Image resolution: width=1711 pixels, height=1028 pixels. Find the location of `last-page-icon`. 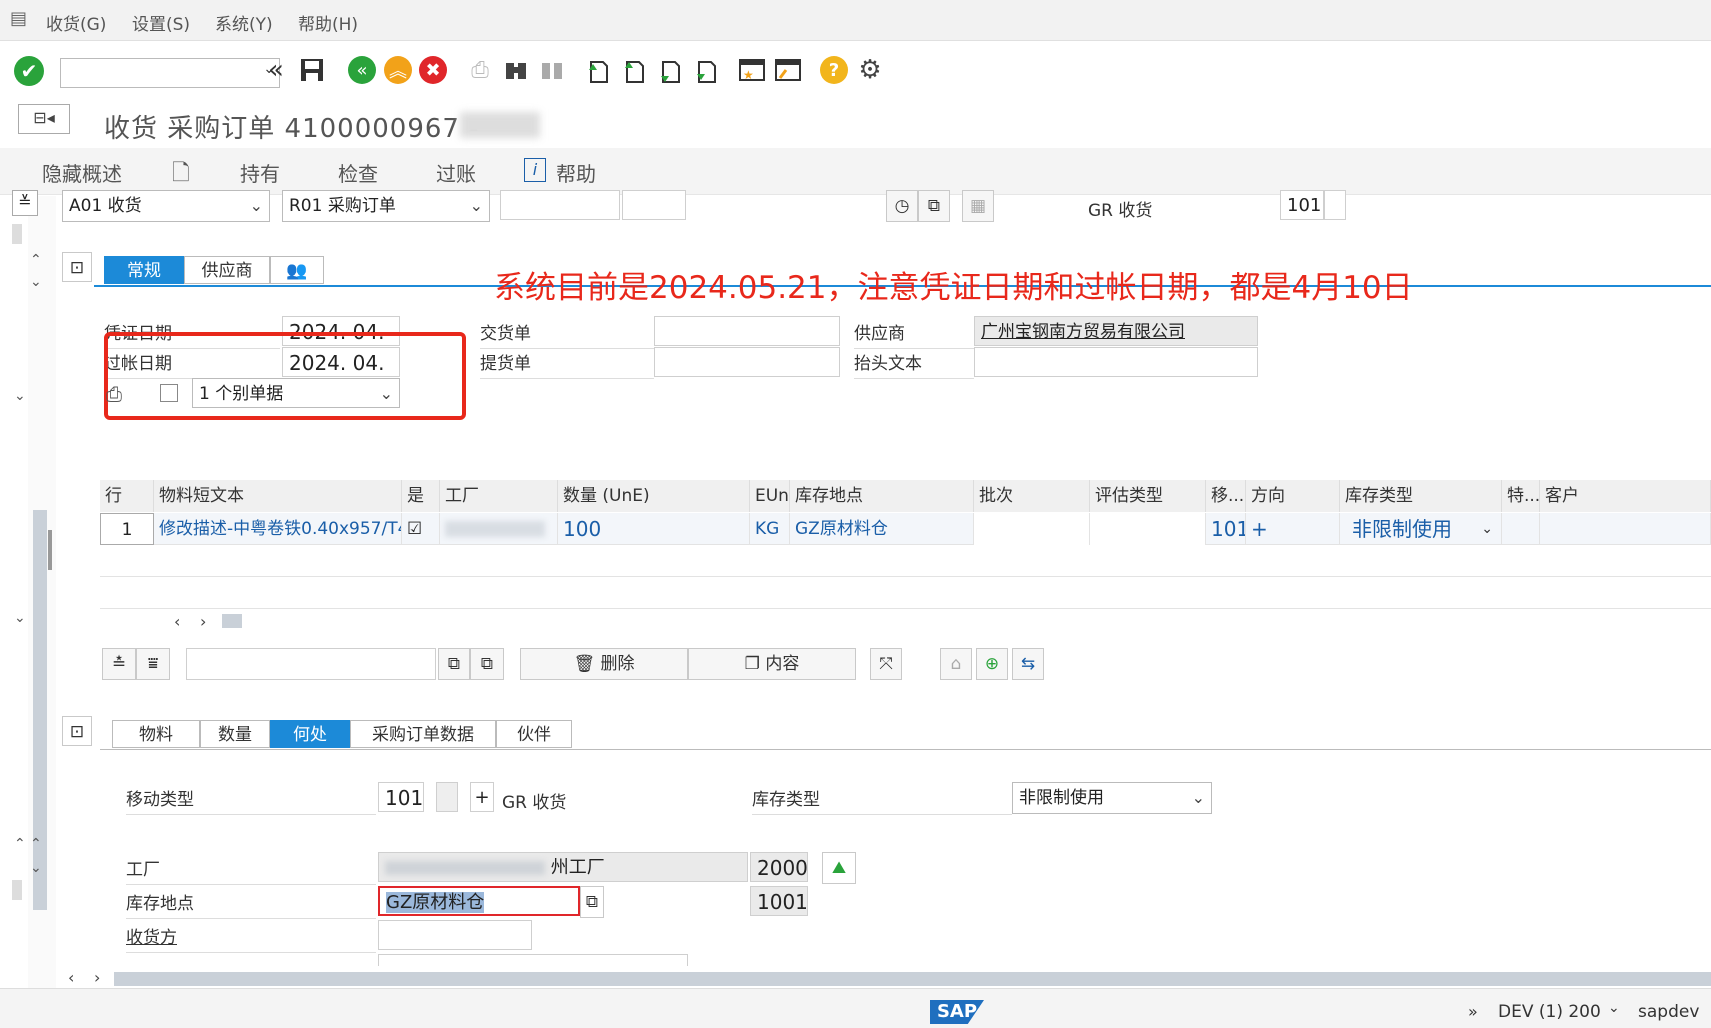

last-page-icon is located at coordinates (706, 70).